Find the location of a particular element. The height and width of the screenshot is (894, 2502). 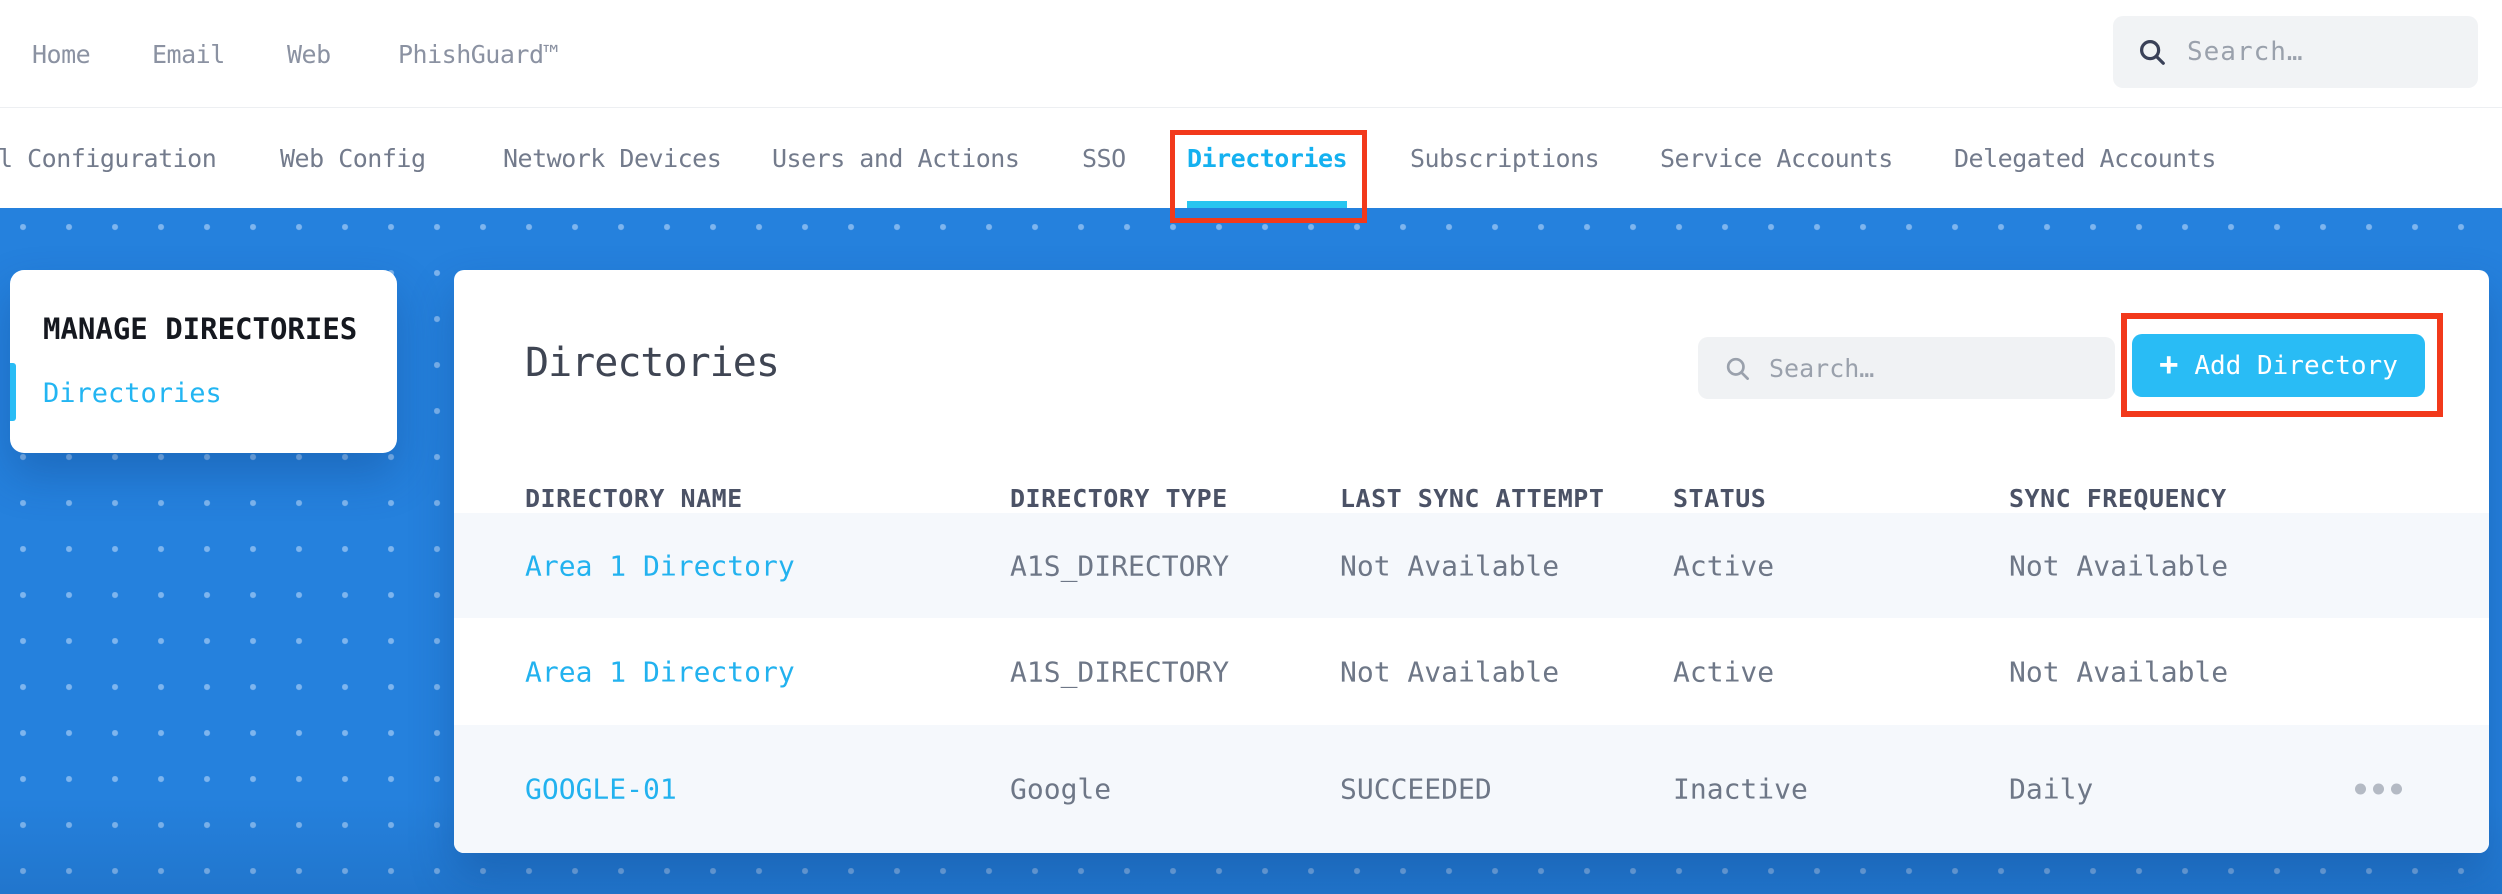

directories-search-box is located at coordinates (1906, 368).